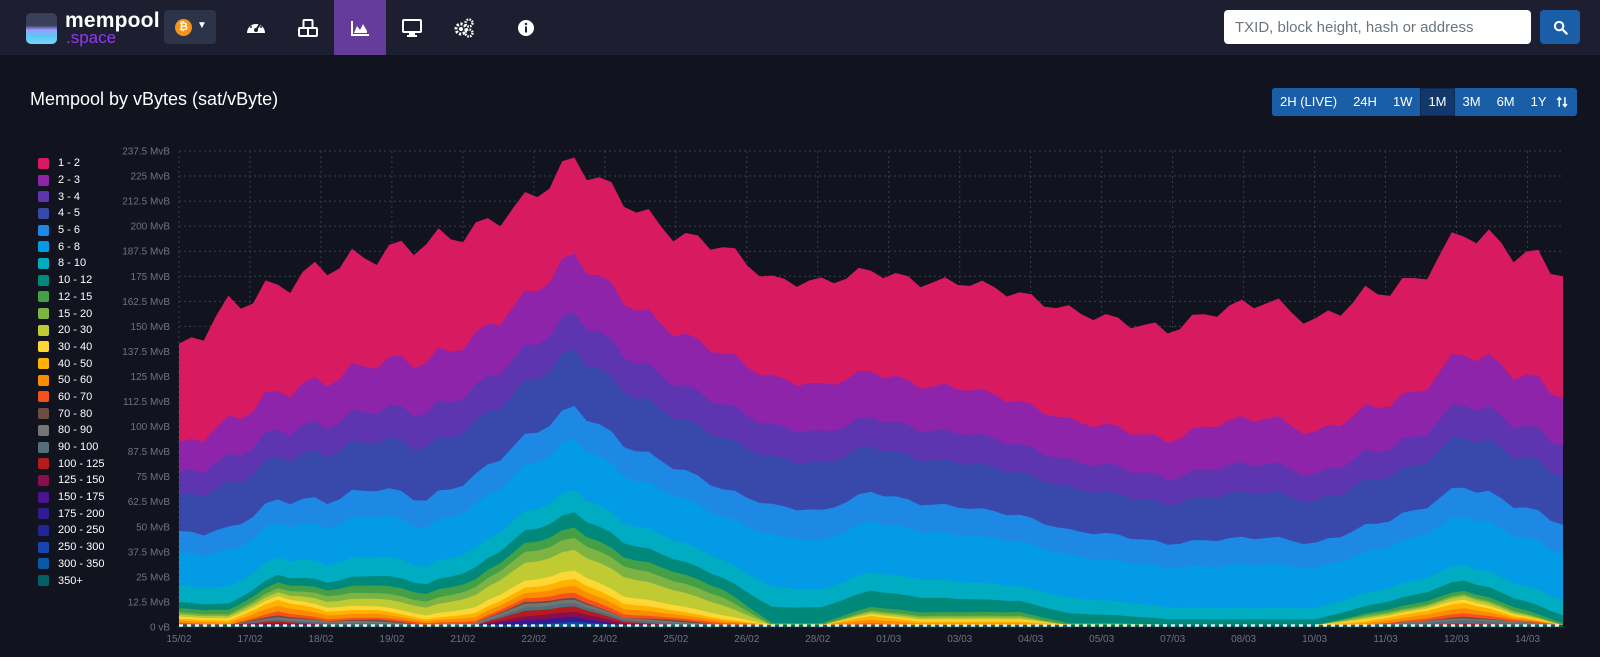 The width and height of the screenshot is (1600, 657). What do you see at coordinates (151, 327) in the screenshot?
I see `y-tick-label: 150 MvB` at bounding box center [151, 327].